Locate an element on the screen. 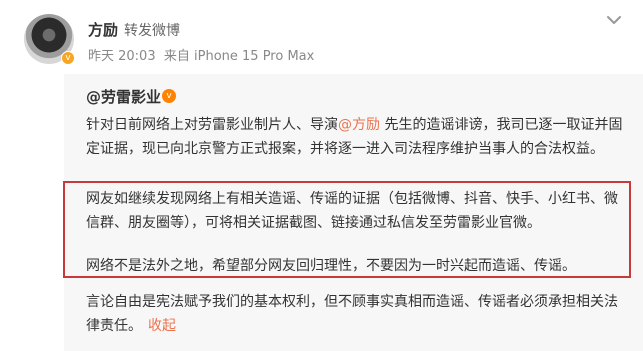 This screenshot has height=351, width=643. original-author-link: @劳雷影业 is located at coordinates (123, 96).